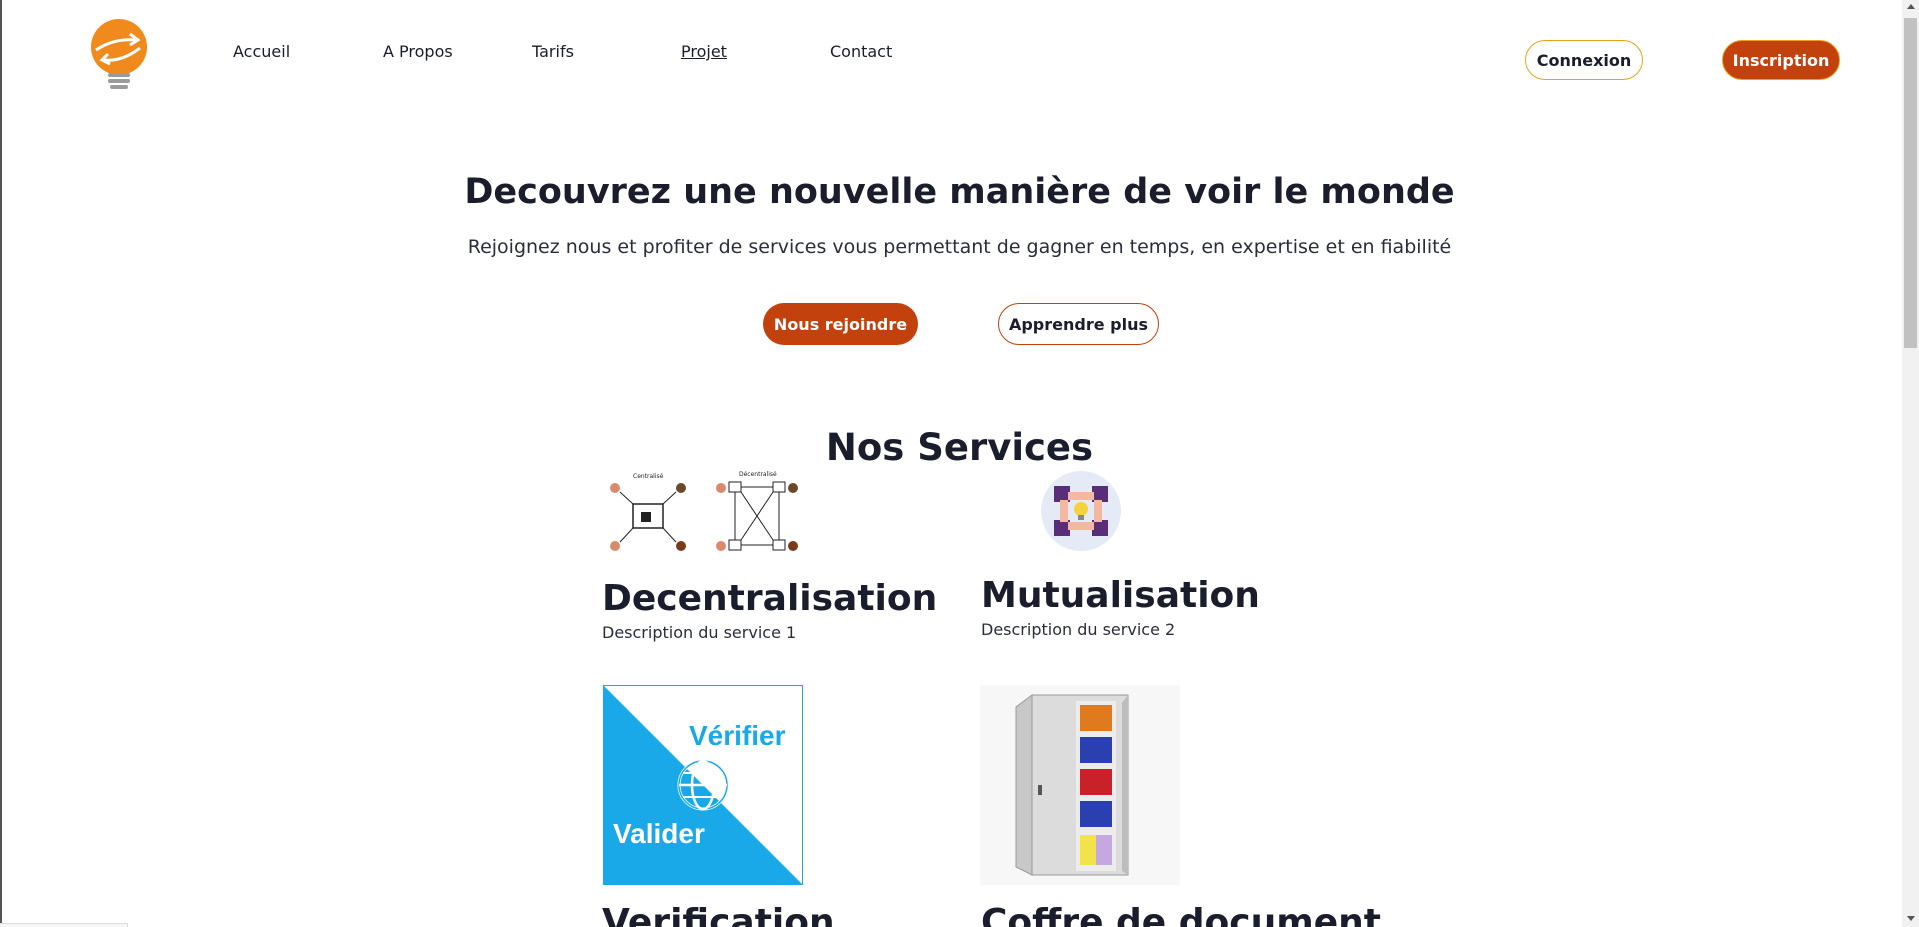 Image resolution: width=1919 pixels, height=927 pixels. Describe the element at coordinates (699, 632) in the screenshot. I see `service-desc-decentralisation: Description du service 1` at that location.